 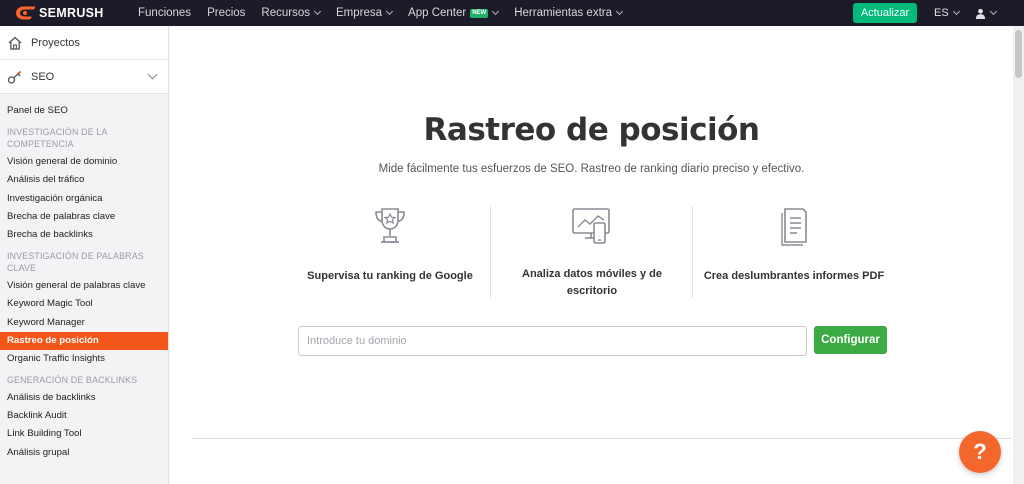 I want to click on nav-funciones: Funciones, so click(x=164, y=13).